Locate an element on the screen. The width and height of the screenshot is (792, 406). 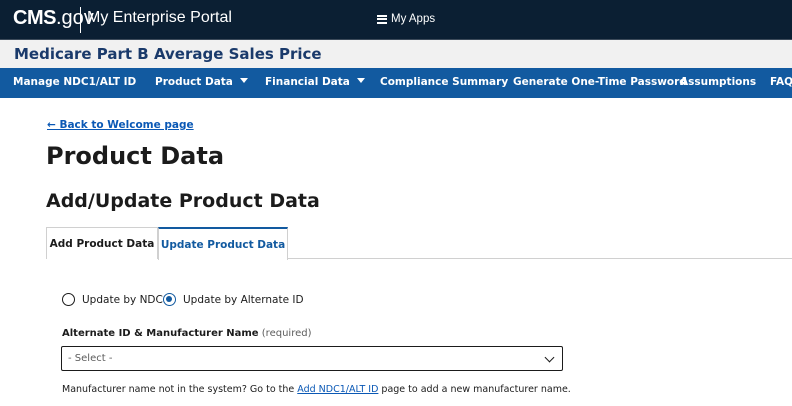
section-title: Add/Update Product Data is located at coordinates (183, 201).